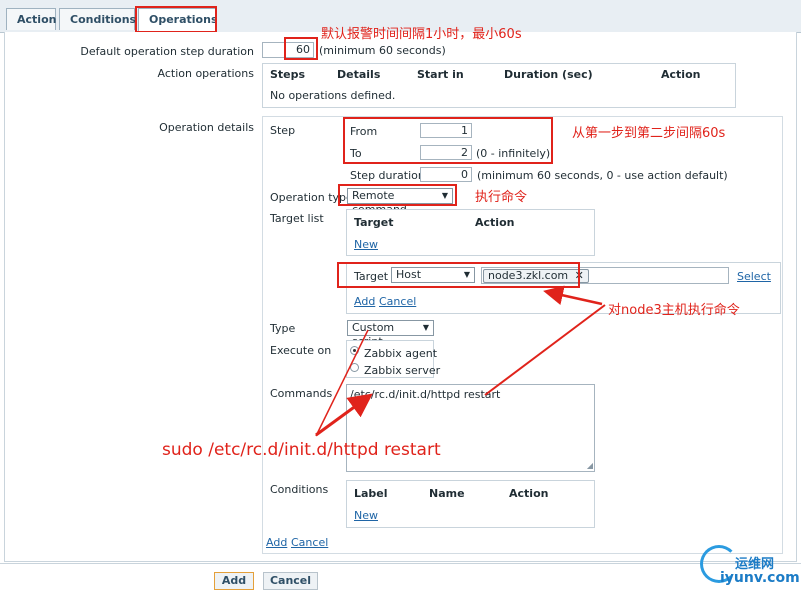 The image size is (801, 595). What do you see at coordinates (545, 350) in the screenshot?
I see `arrow-host-to-commands` at bounding box center [545, 350].